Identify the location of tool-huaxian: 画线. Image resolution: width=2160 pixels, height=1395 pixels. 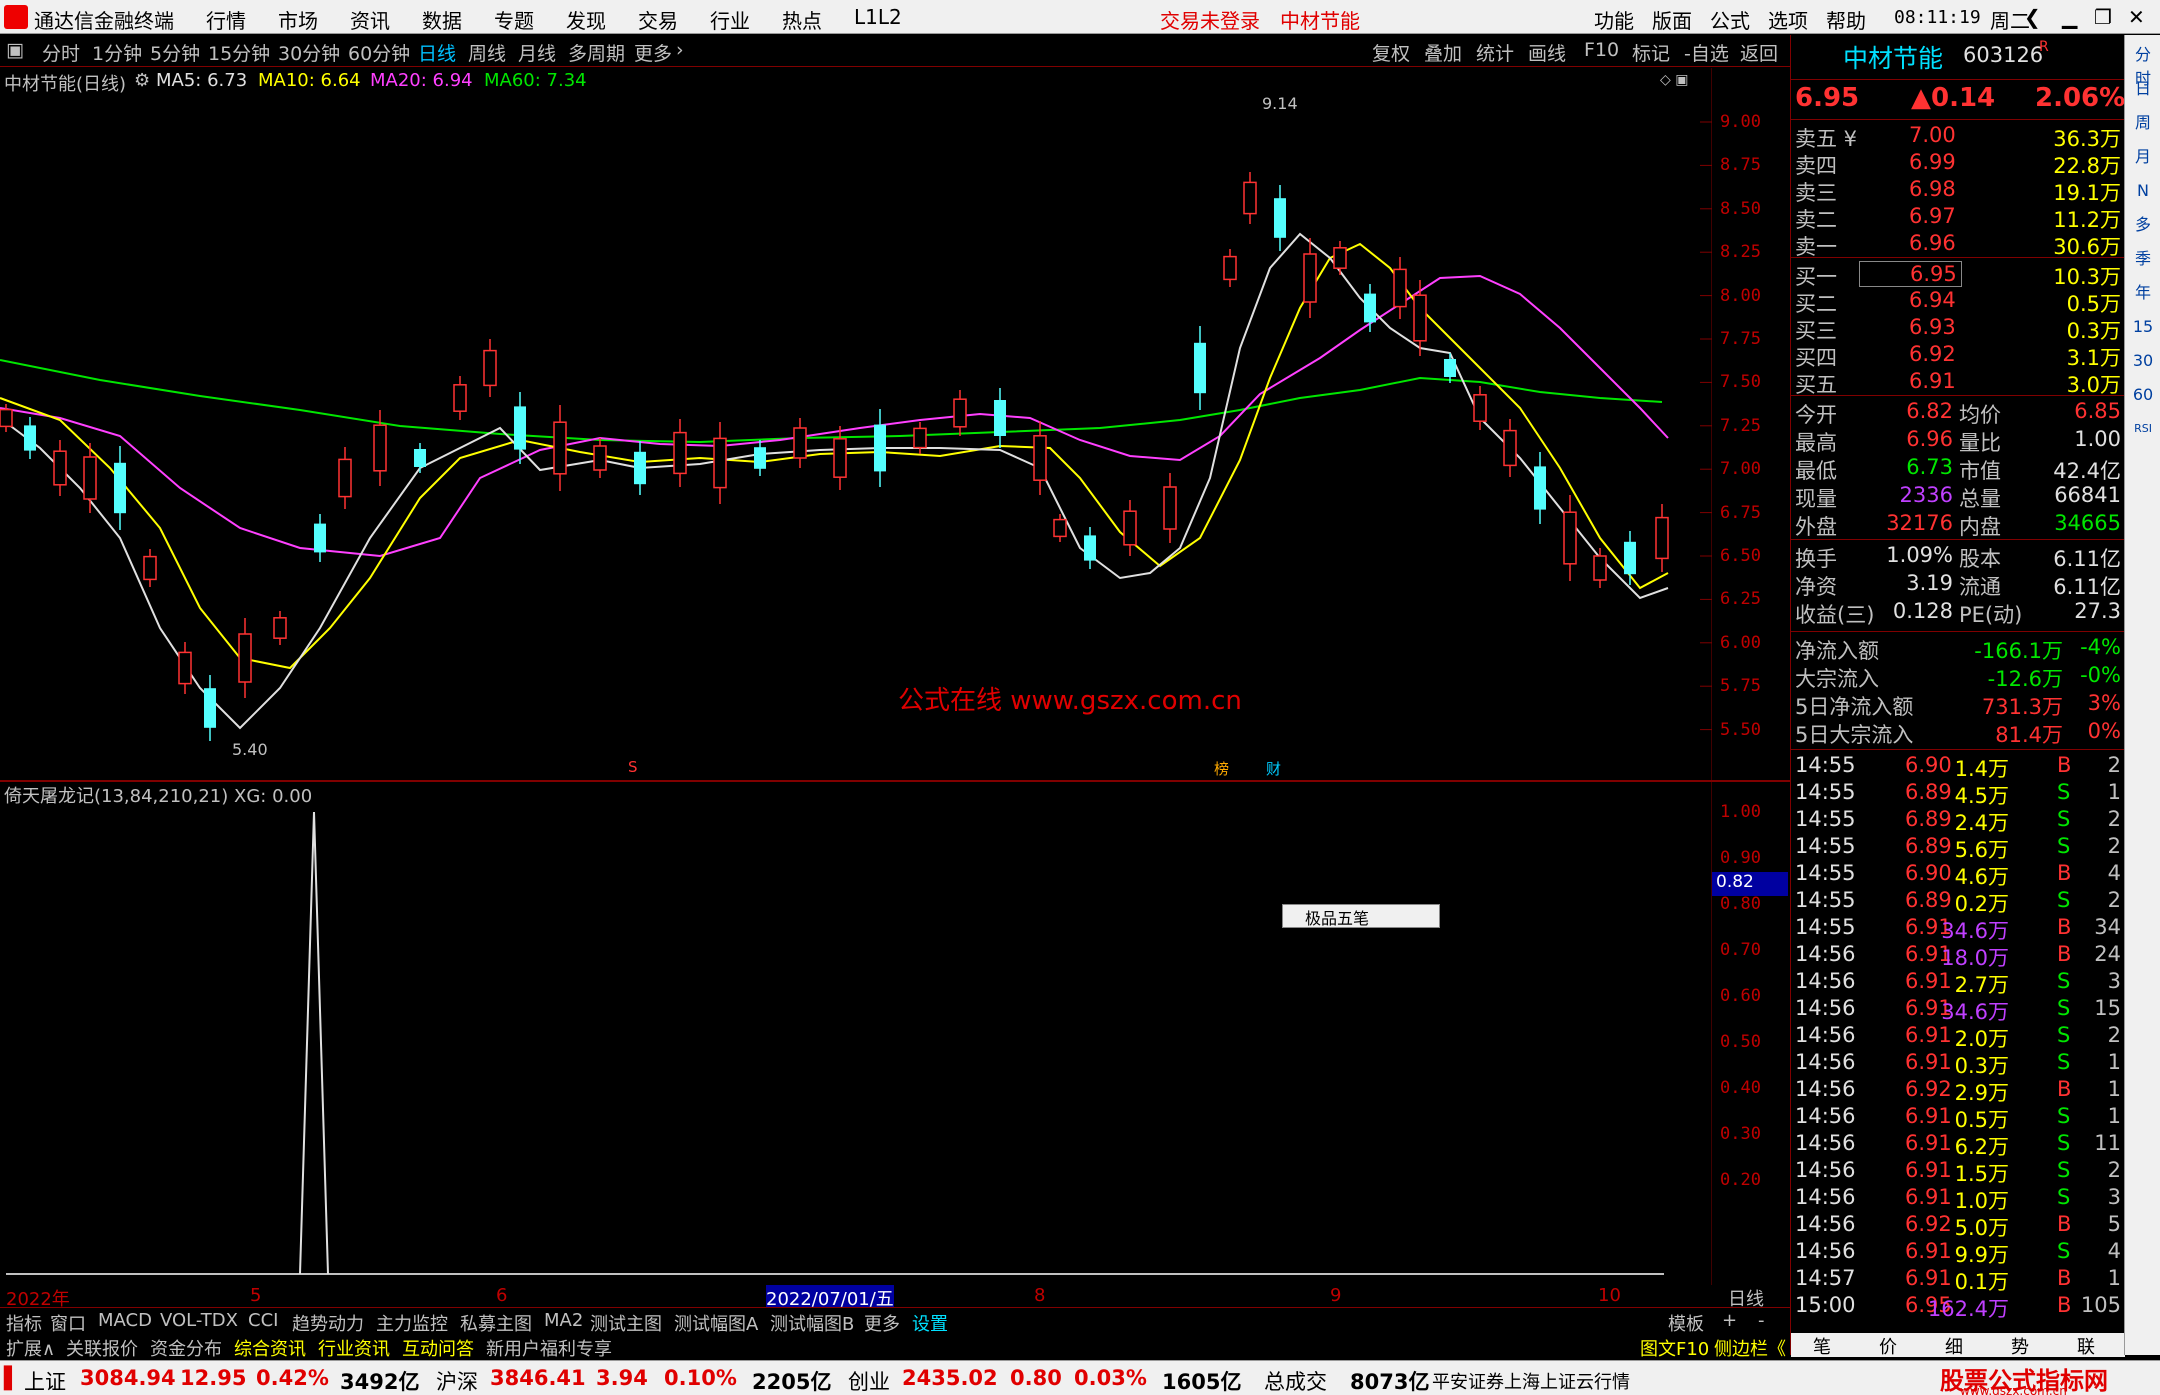
(1547, 52).